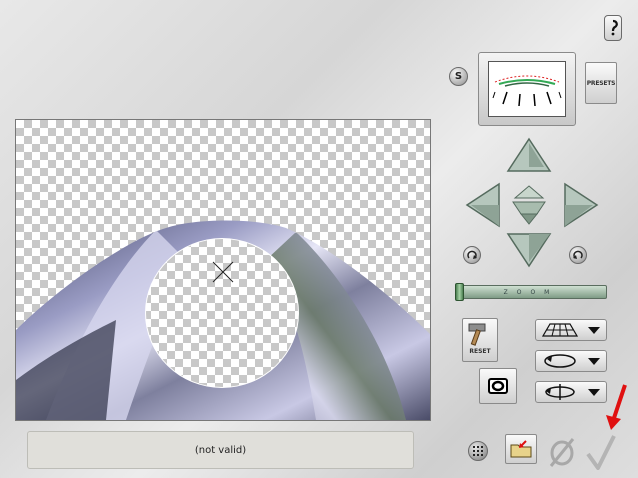 This screenshot has height=478, width=638. What do you see at coordinates (560, 392) in the screenshot?
I see `axis-rotate-icon` at bounding box center [560, 392].